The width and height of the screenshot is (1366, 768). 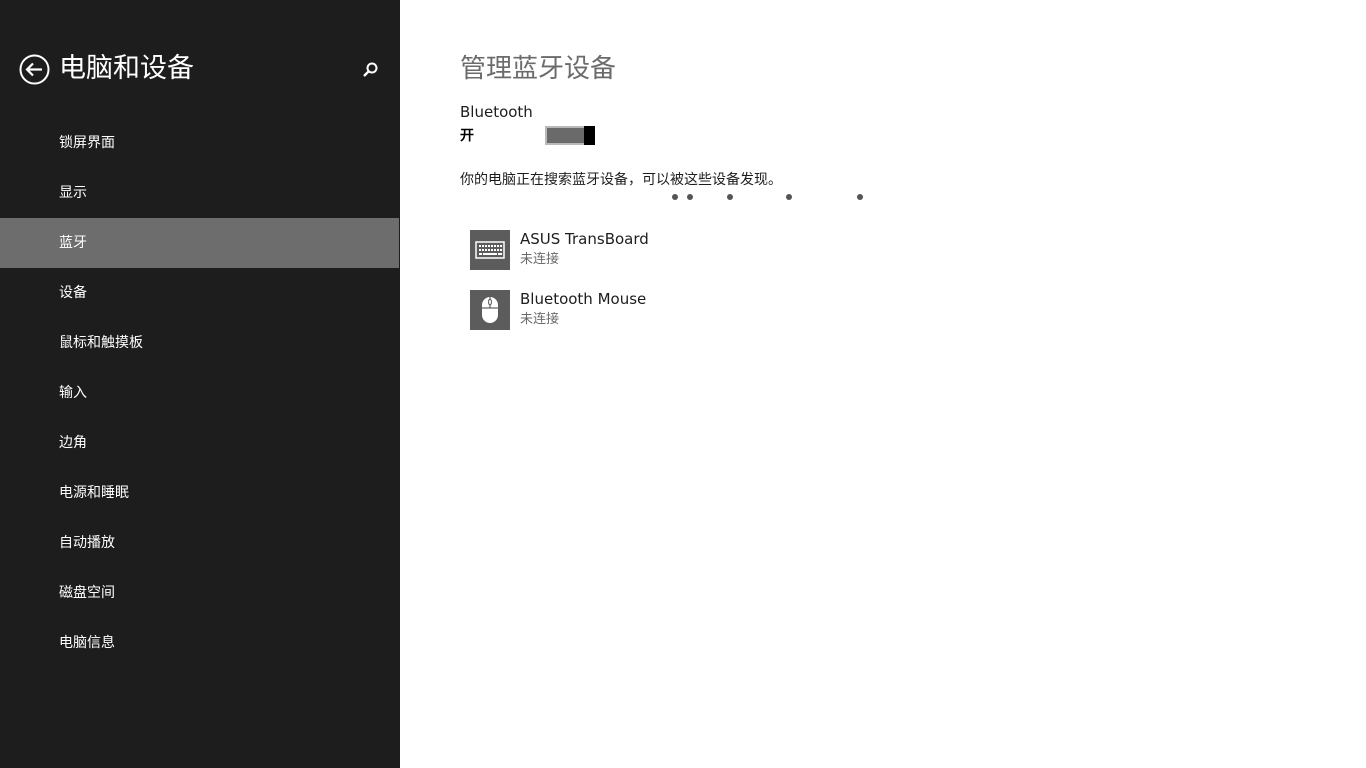 I want to click on sidebar-item: 显示, so click(x=199, y=193).